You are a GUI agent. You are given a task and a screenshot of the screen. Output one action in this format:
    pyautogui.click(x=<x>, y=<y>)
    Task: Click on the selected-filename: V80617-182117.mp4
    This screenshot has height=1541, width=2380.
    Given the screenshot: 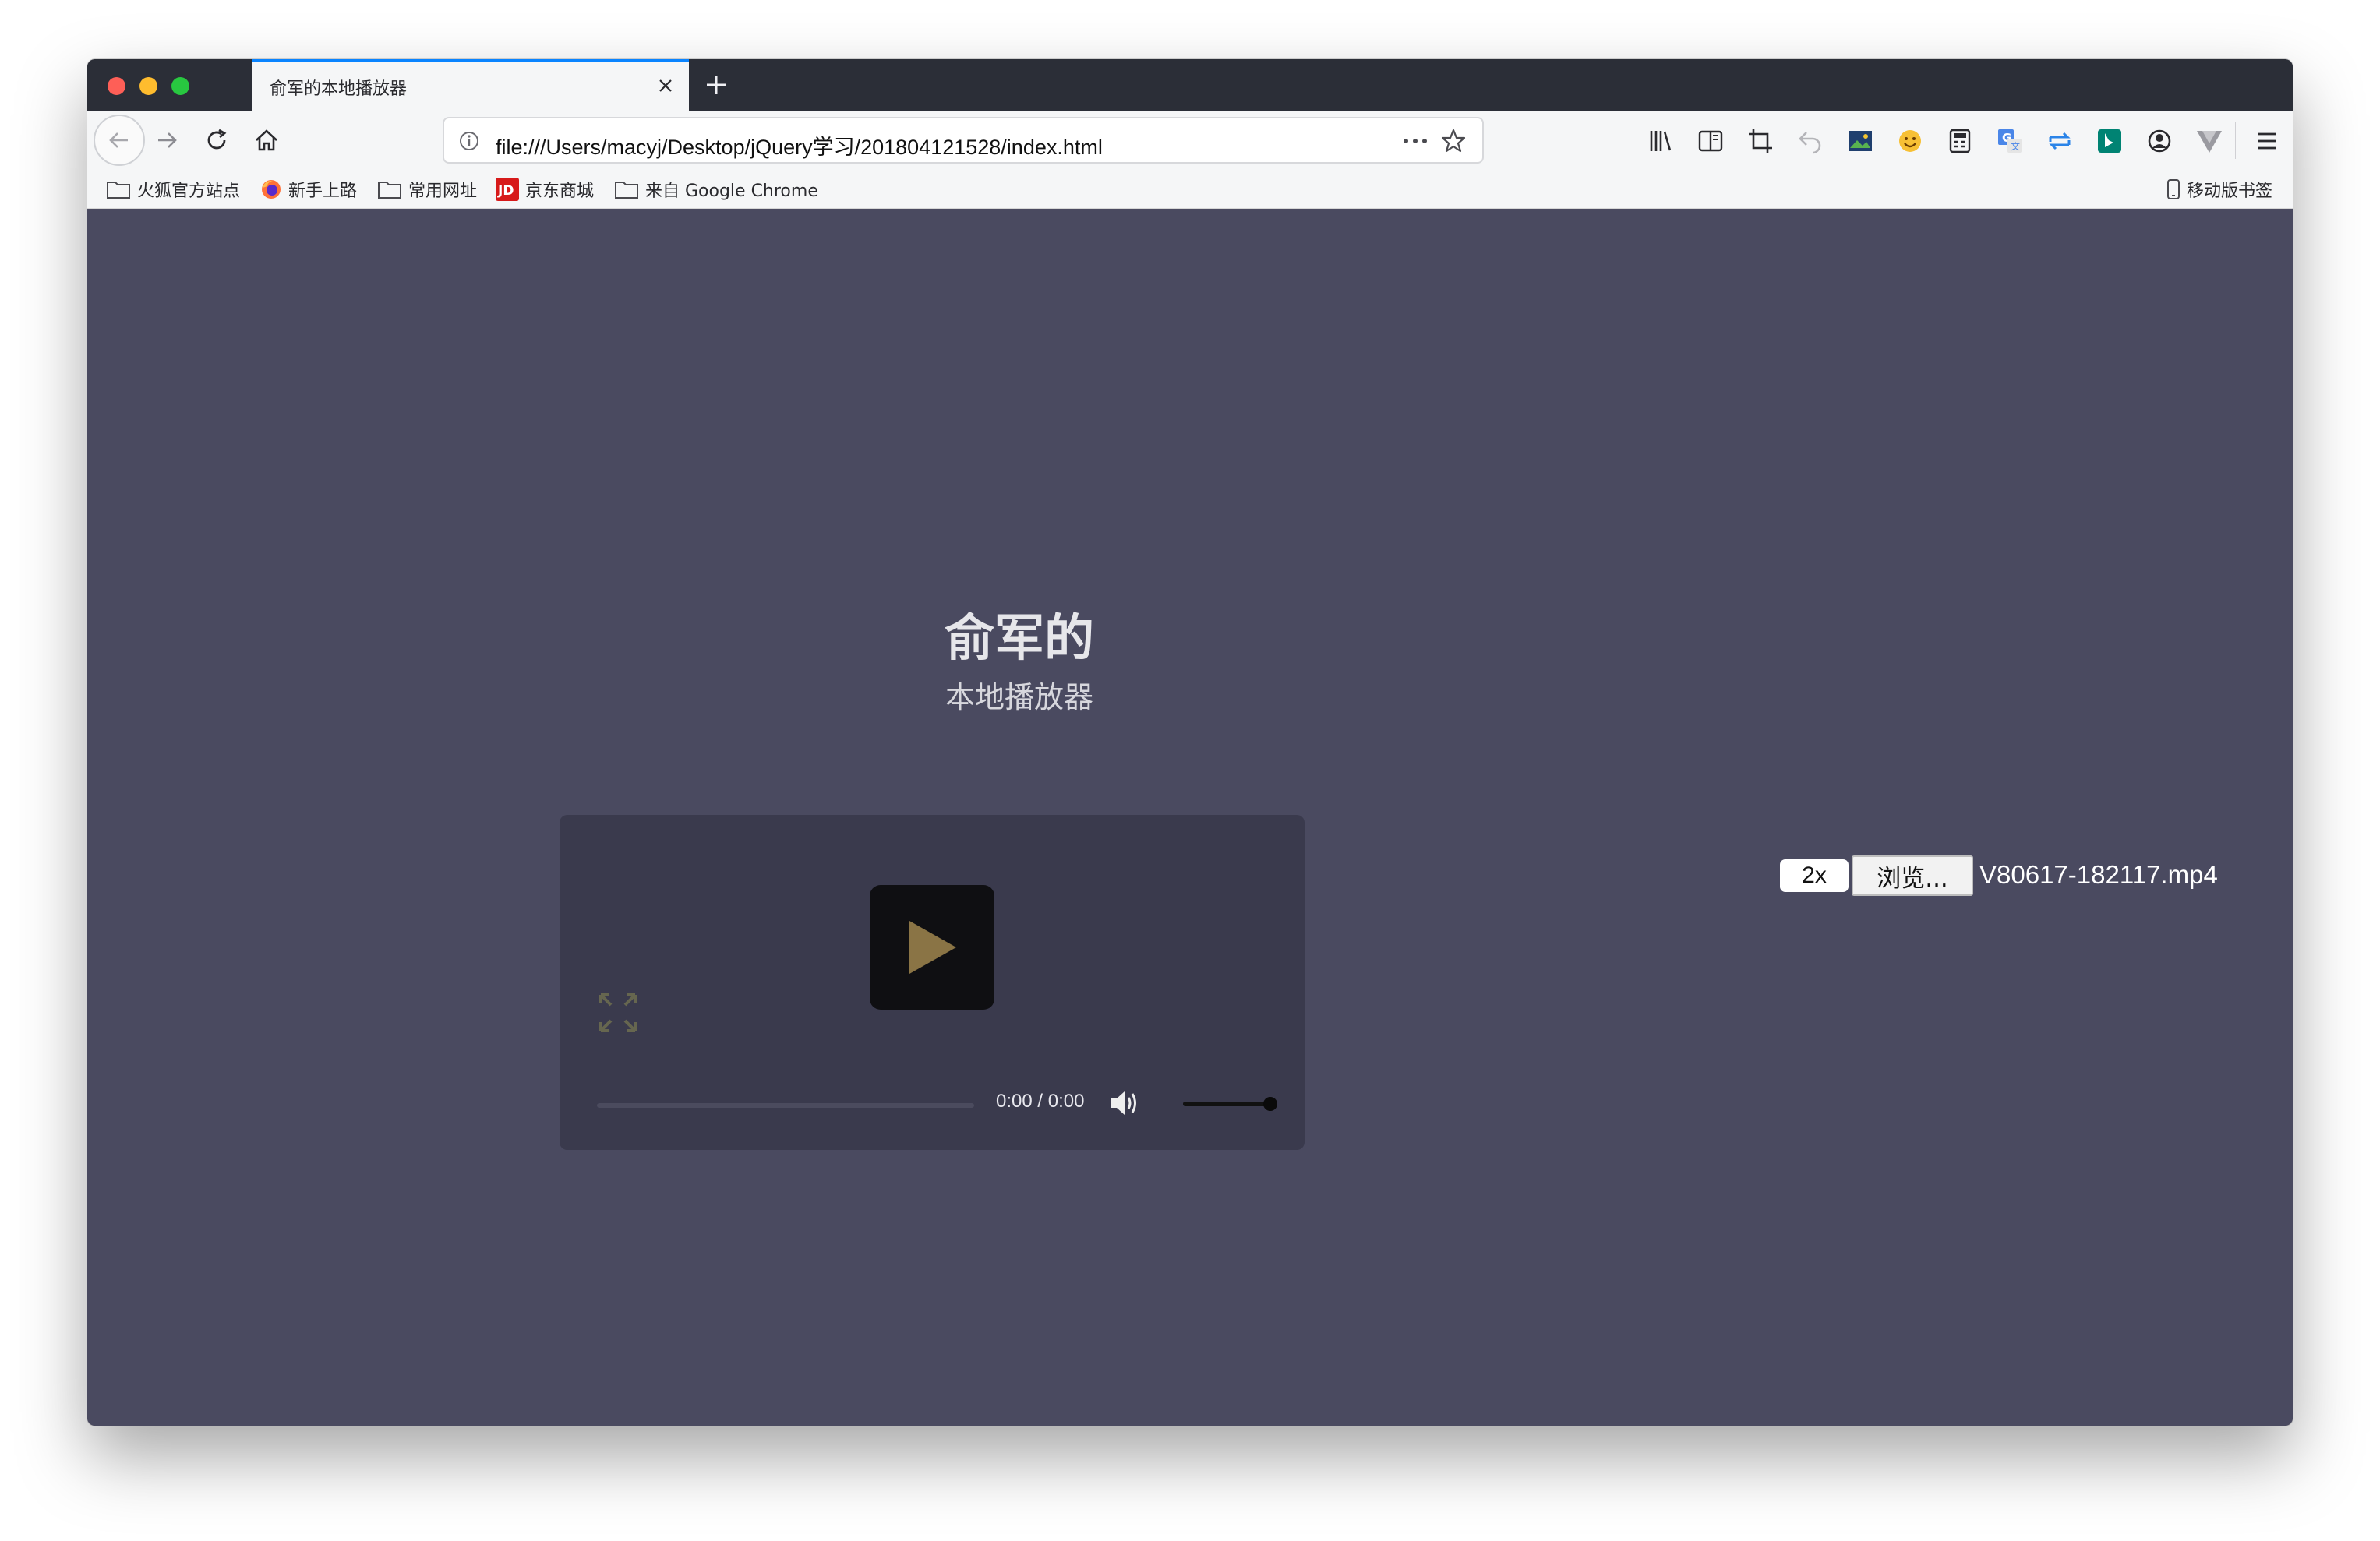 What is the action you would take?
    pyautogui.click(x=2099, y=875)
    